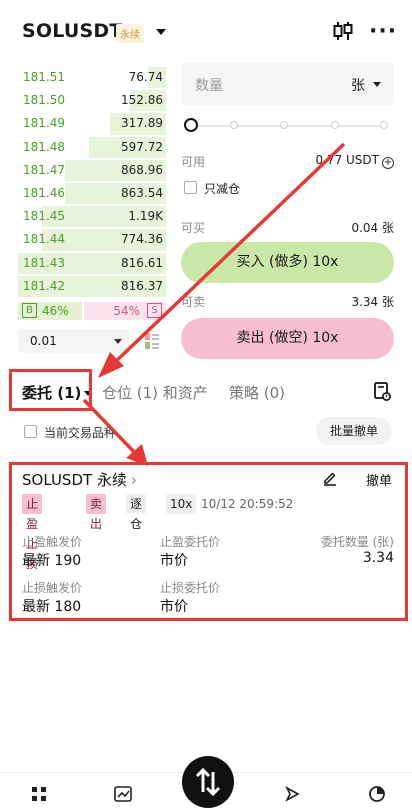  Describe the element at coordinates (358, 85) in the screenshot. I see `quantity-unit: 张` at that location.